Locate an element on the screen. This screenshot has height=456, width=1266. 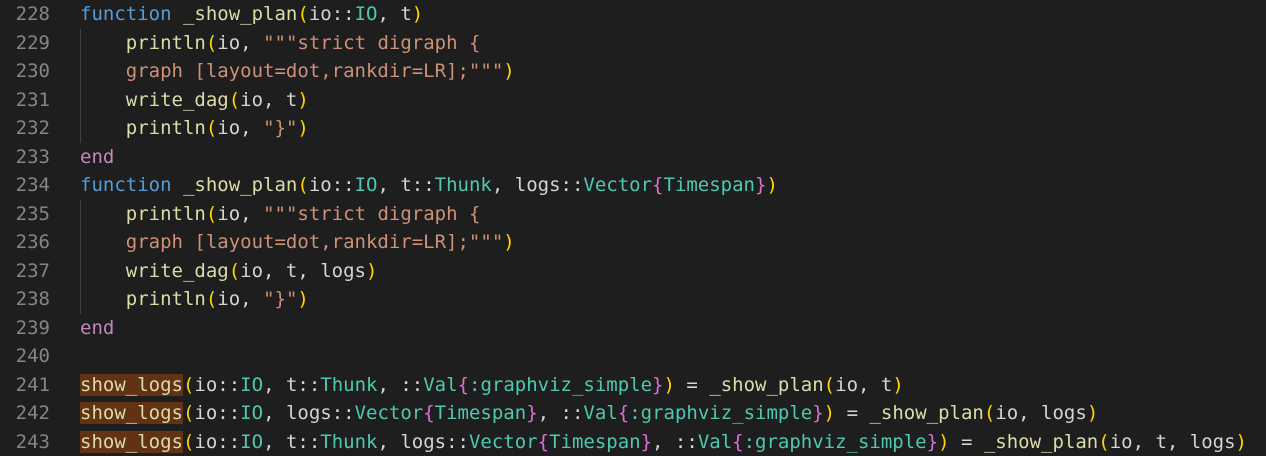
line-number: 239 is located at coordinates (32, 327).